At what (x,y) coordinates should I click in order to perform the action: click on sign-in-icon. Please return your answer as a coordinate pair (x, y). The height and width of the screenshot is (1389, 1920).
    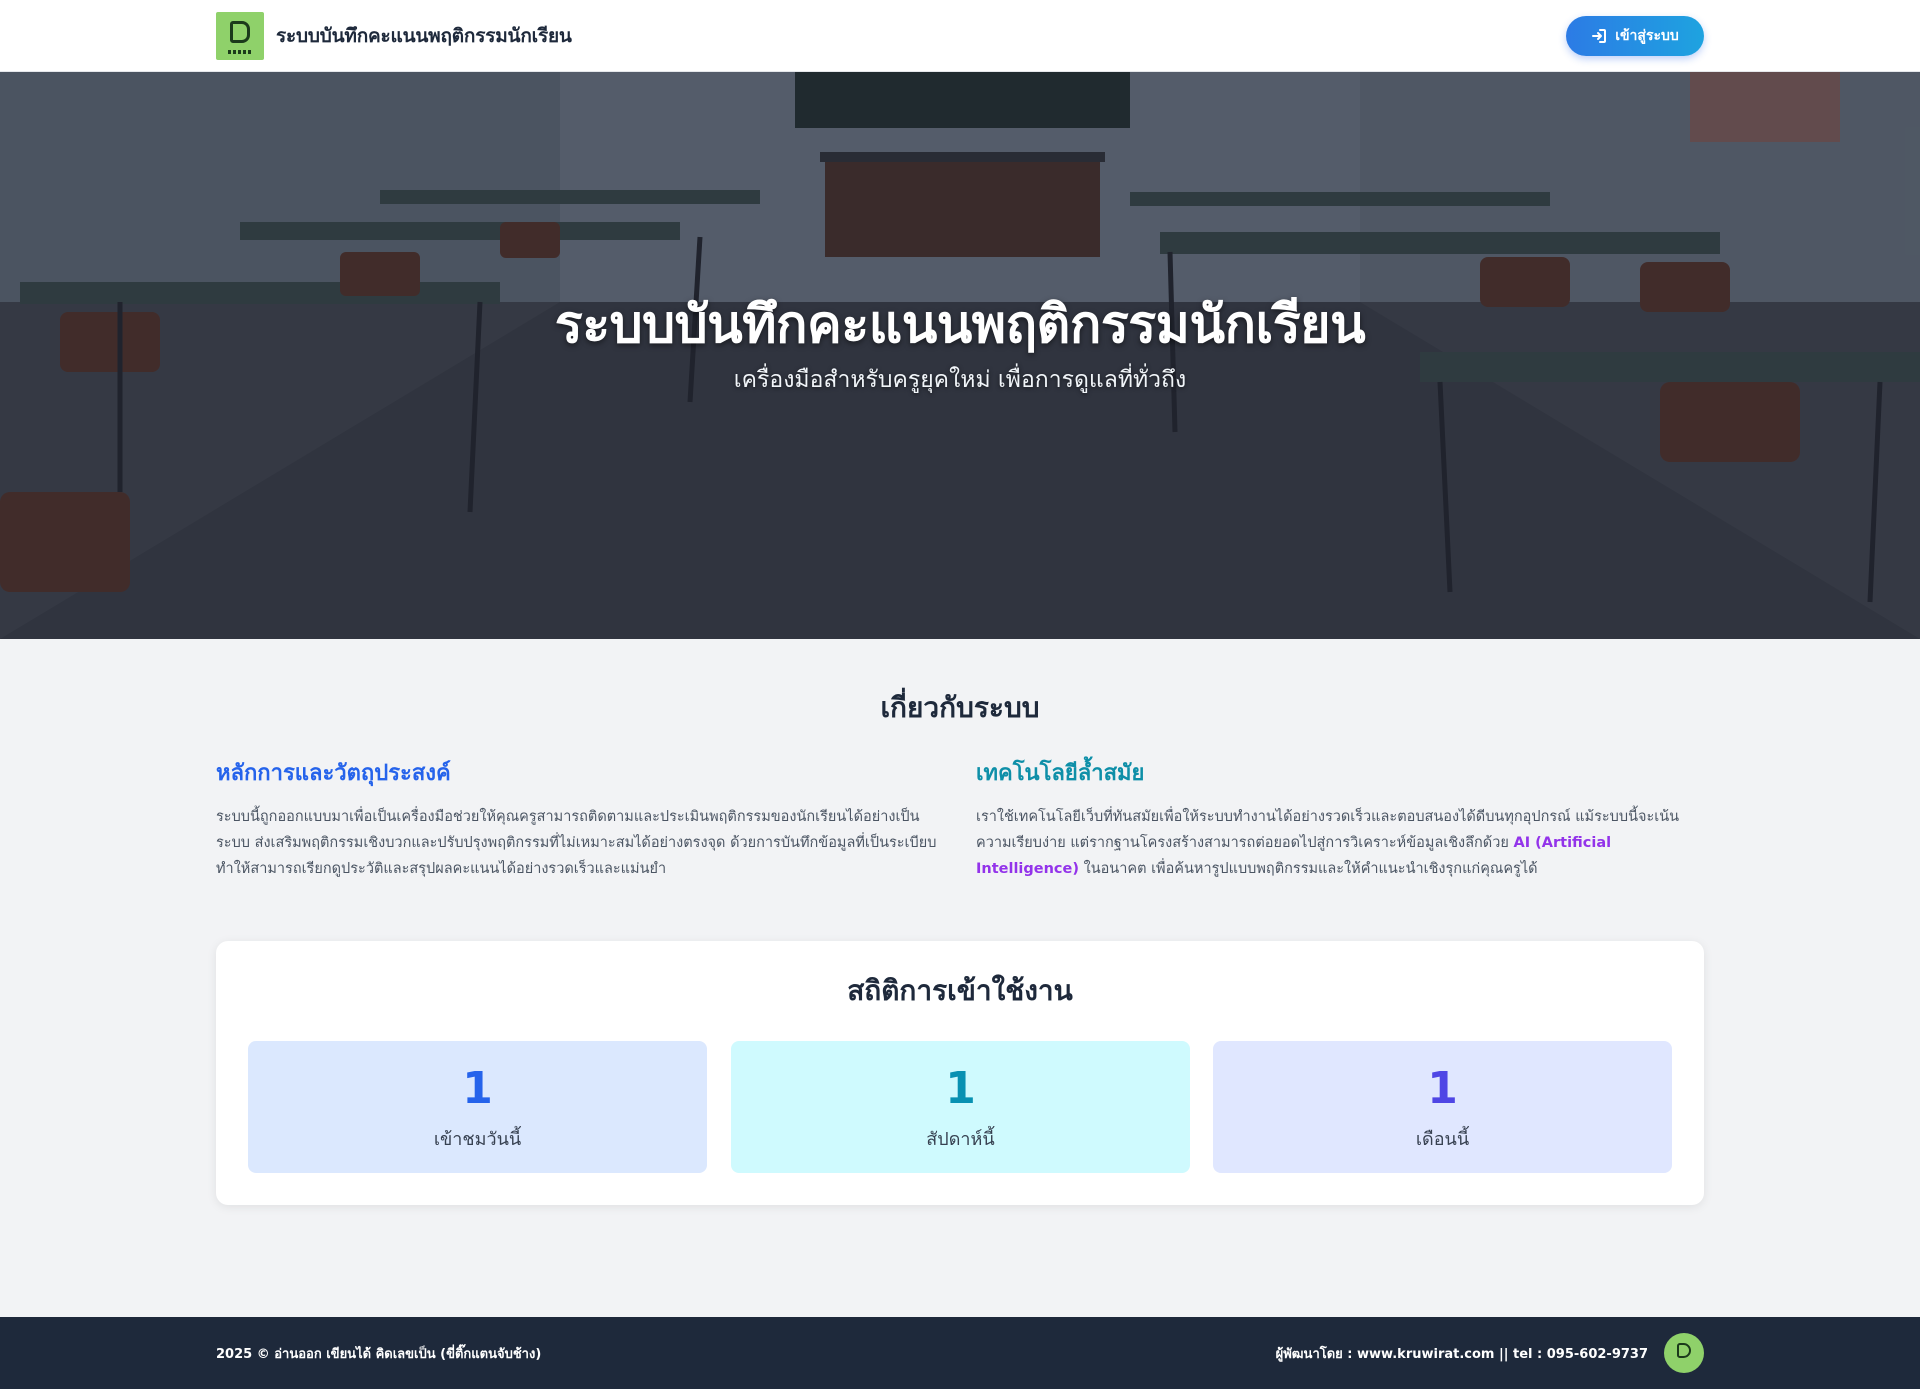
    Looking at the image, I should click on (1599, 36).